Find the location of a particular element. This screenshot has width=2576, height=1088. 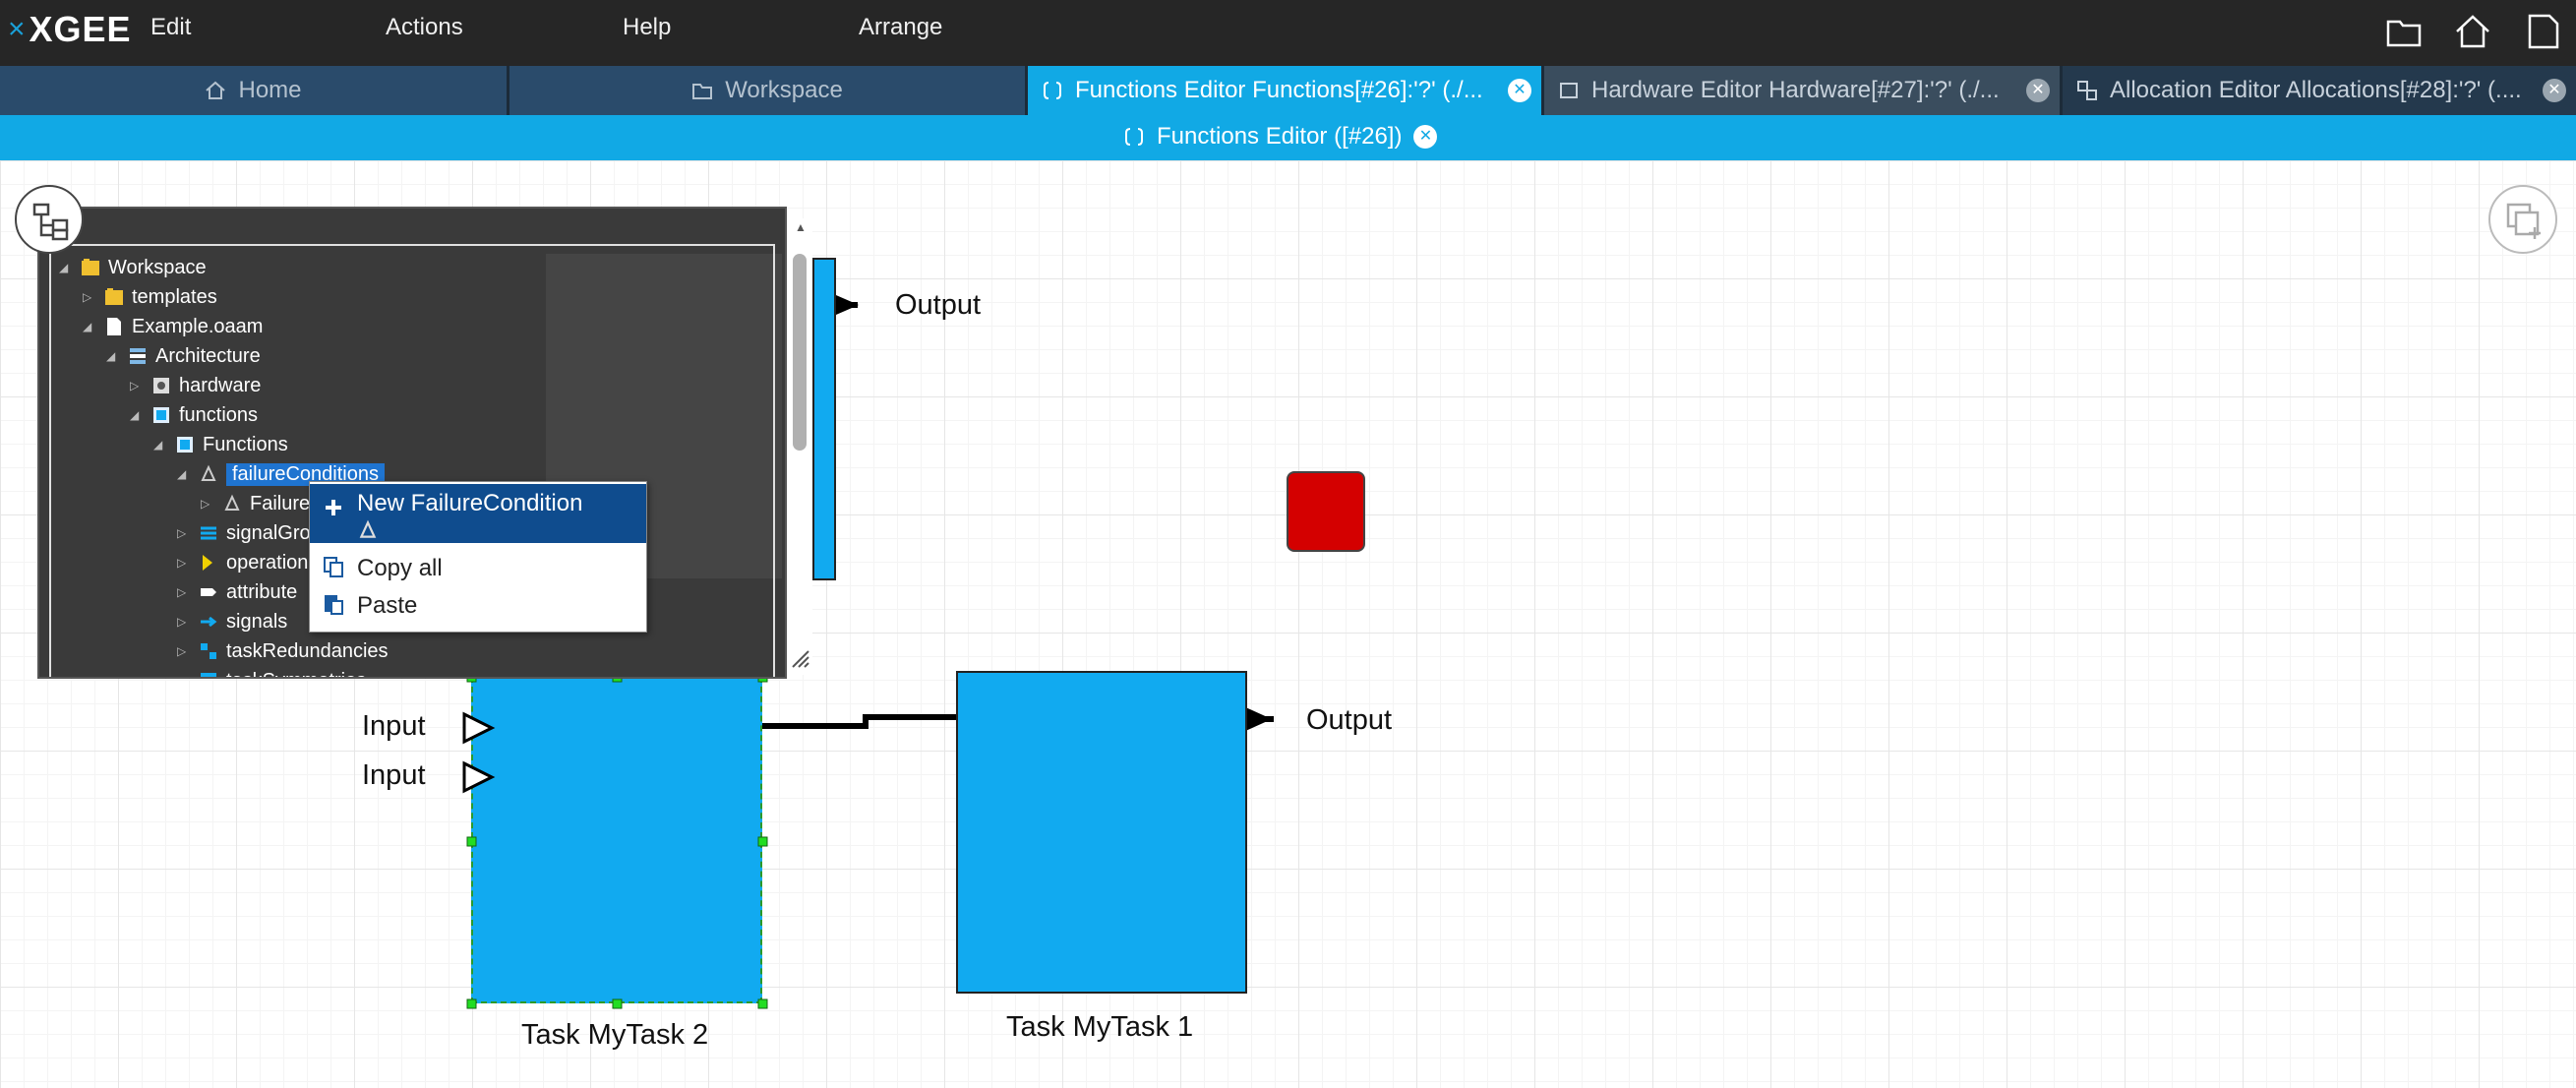

context-item-label: Paste is located at coordinates (388, 605).